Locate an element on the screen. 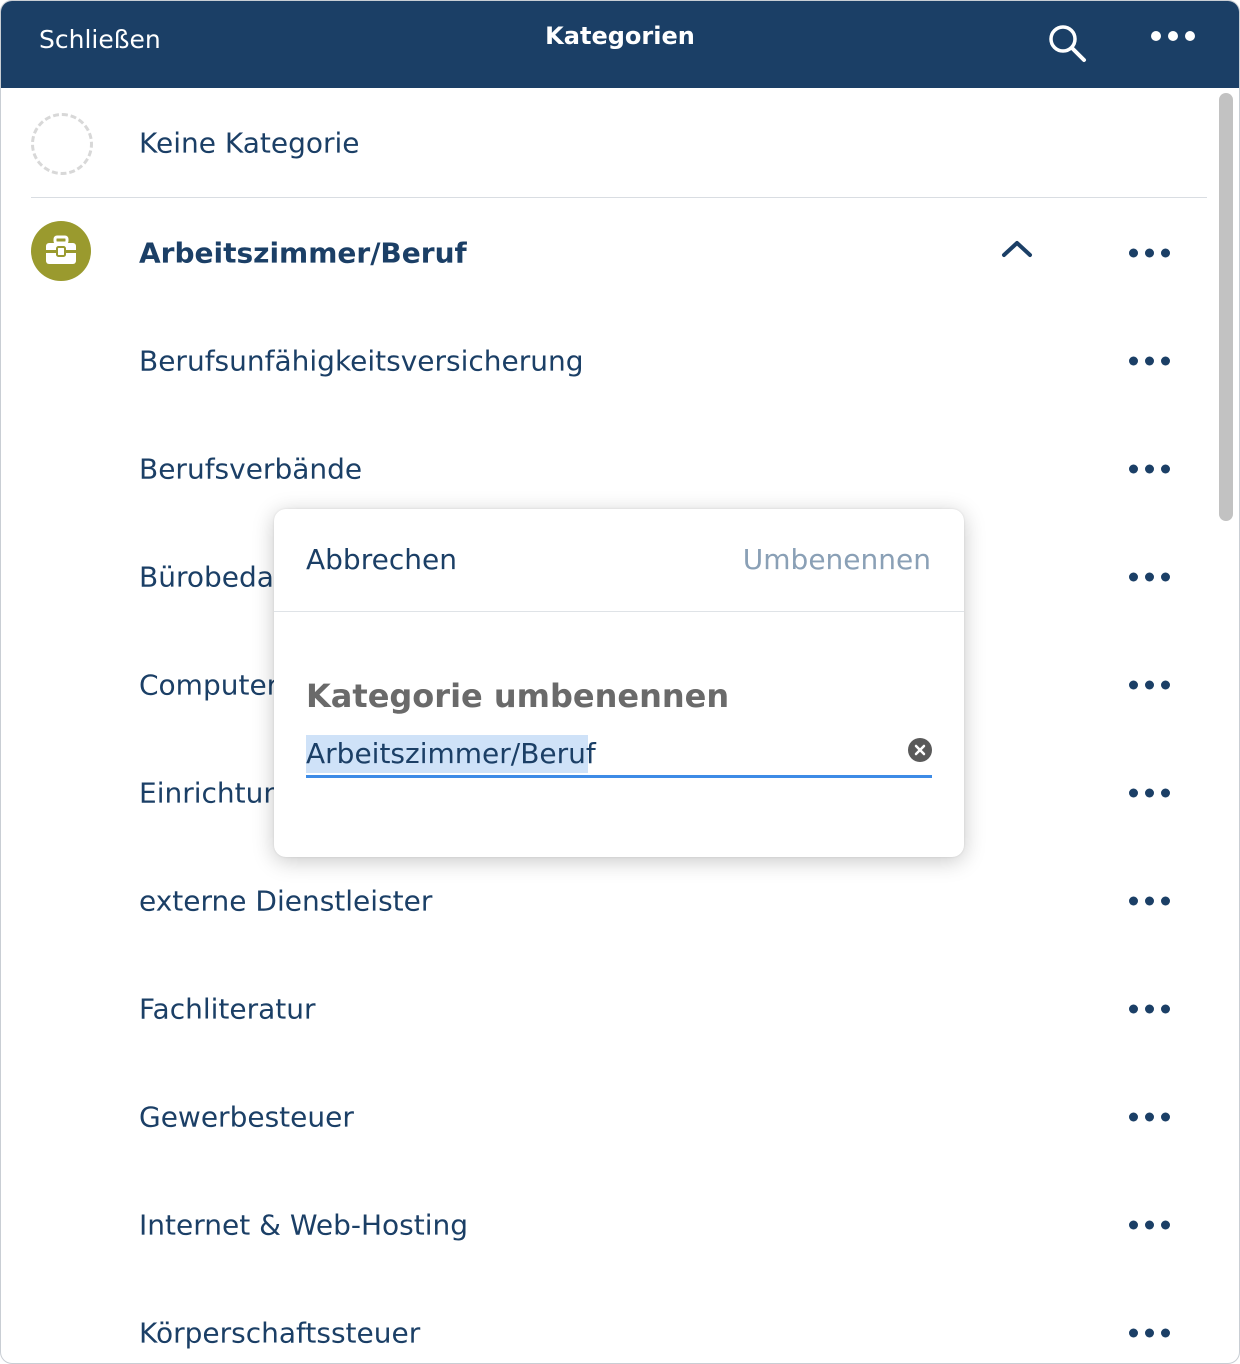 Image resolution: width=1240 pixels, height=1364 pixels. dialog-divider is located at coordinates (619, 611).